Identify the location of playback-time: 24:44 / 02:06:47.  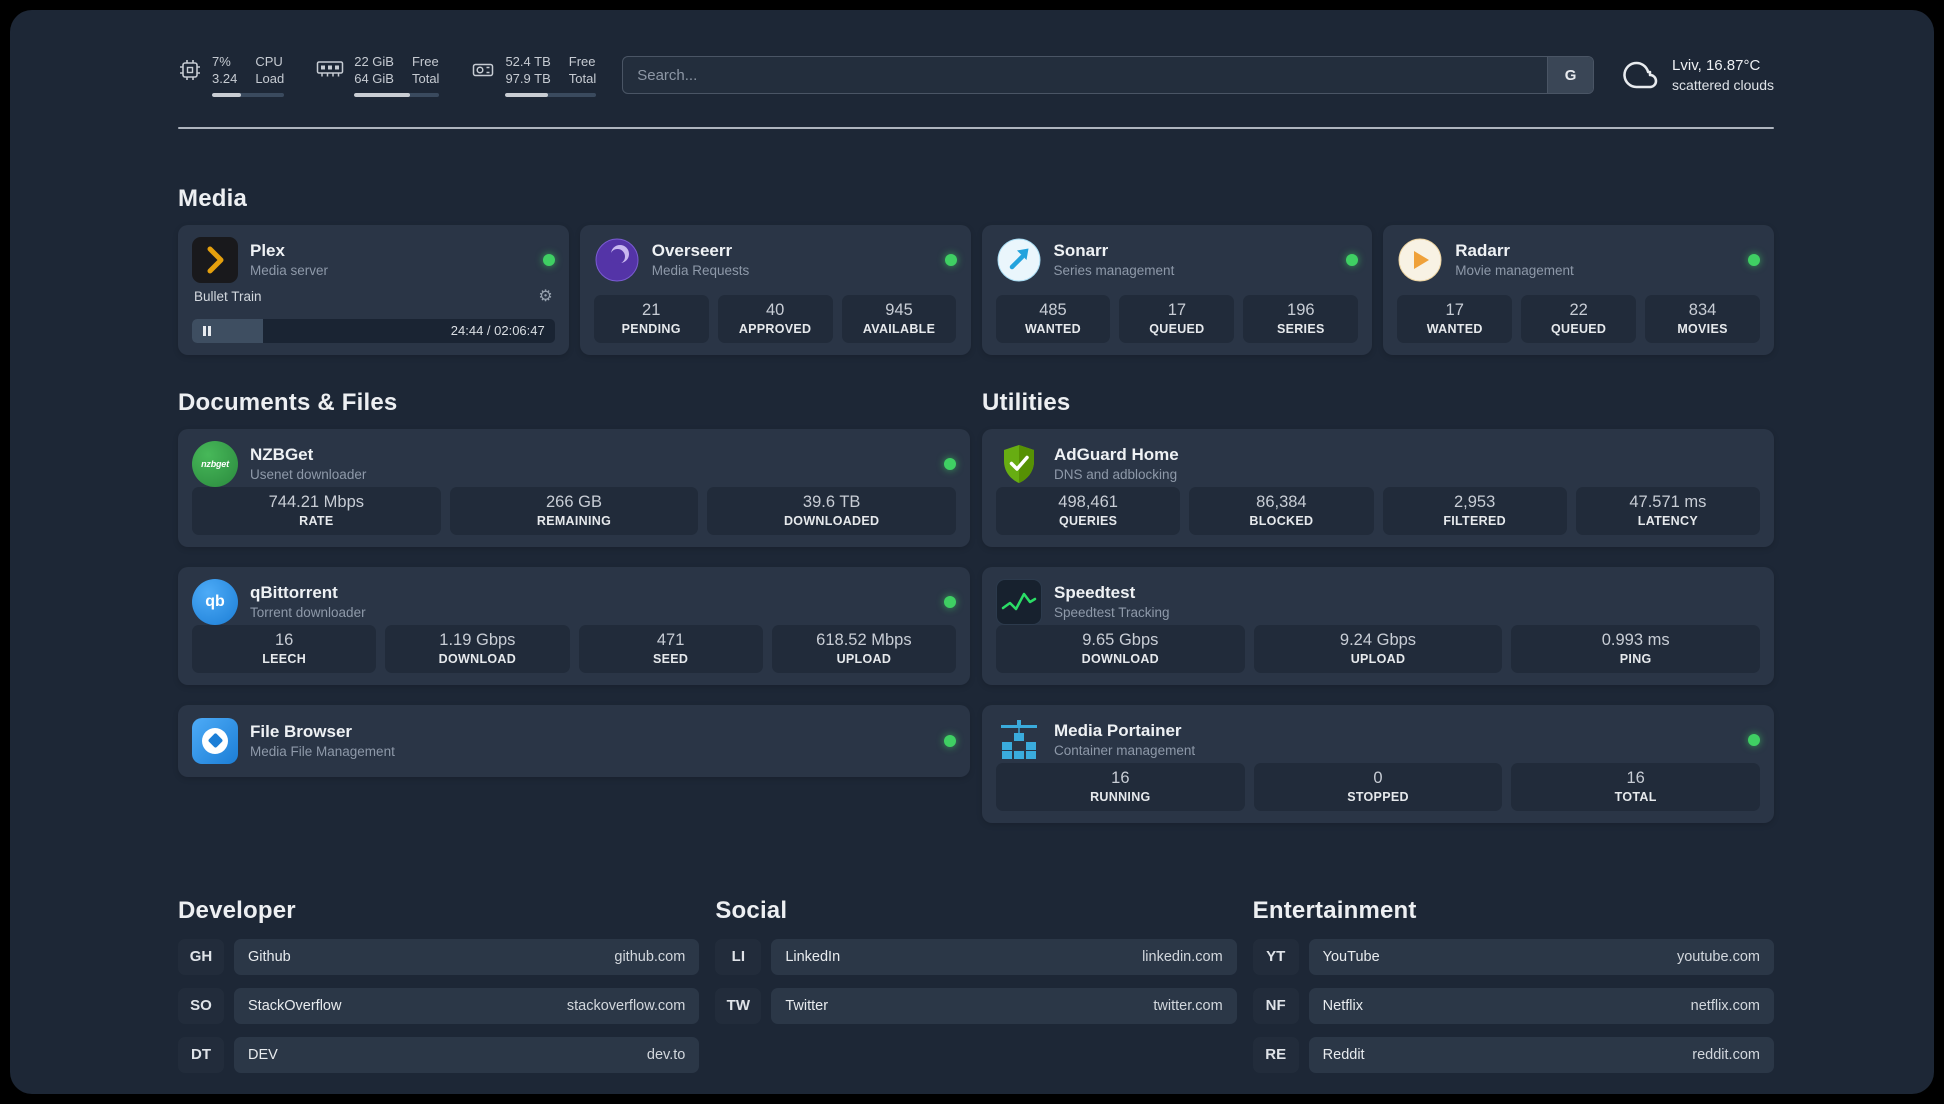
(497, 331).